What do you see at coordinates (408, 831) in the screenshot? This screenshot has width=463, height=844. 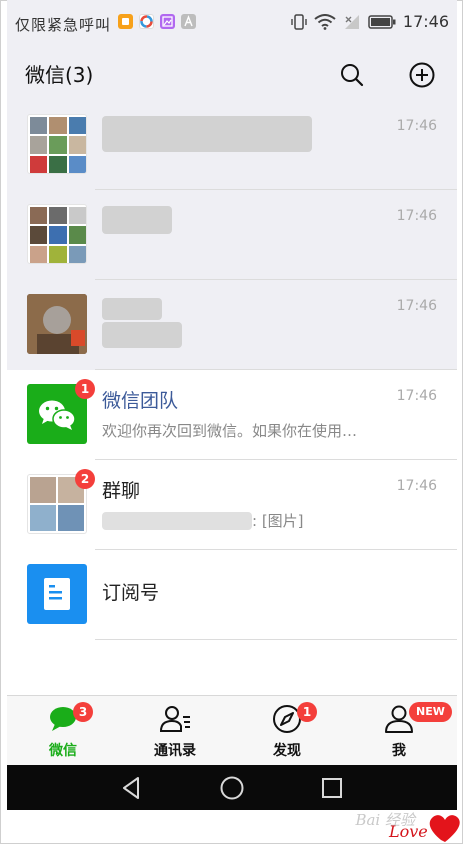 I see `svg-text: Love` at bounding box center [408, 831].